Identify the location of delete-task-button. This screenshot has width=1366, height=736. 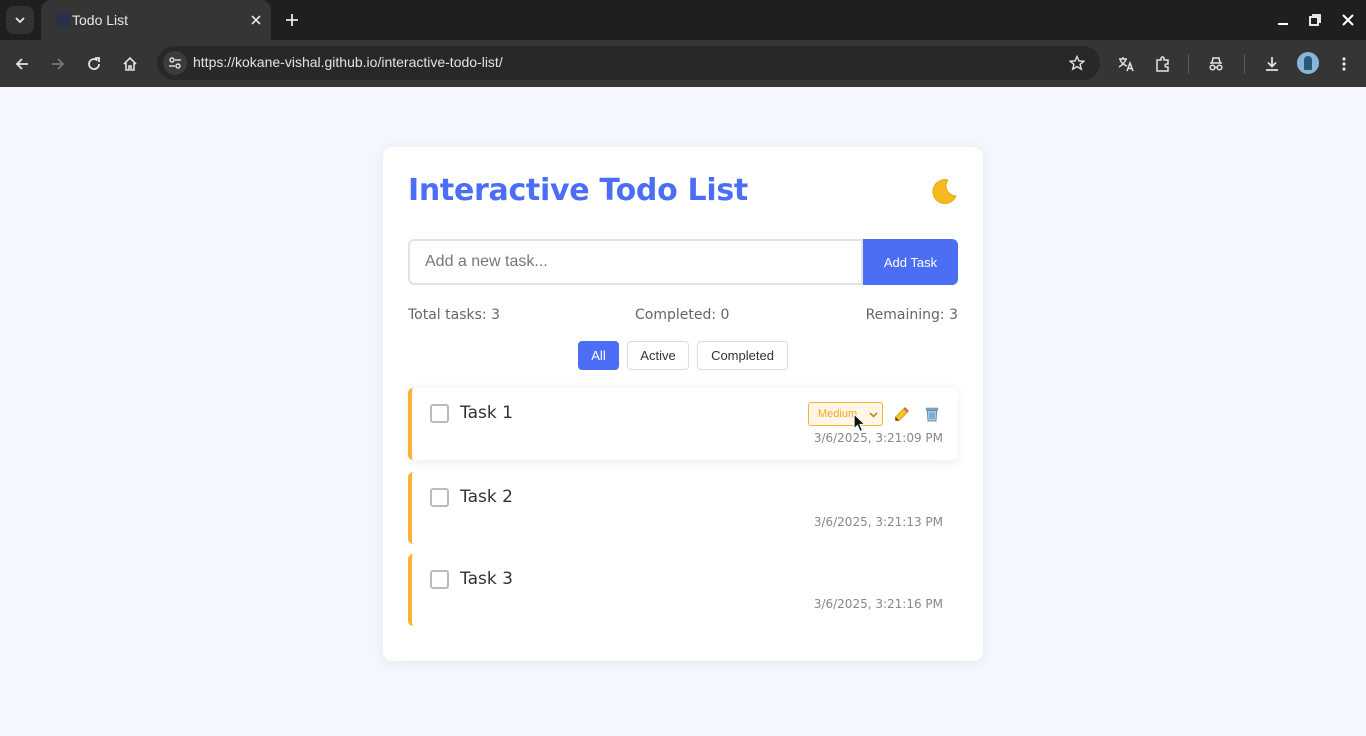
(932, 414).